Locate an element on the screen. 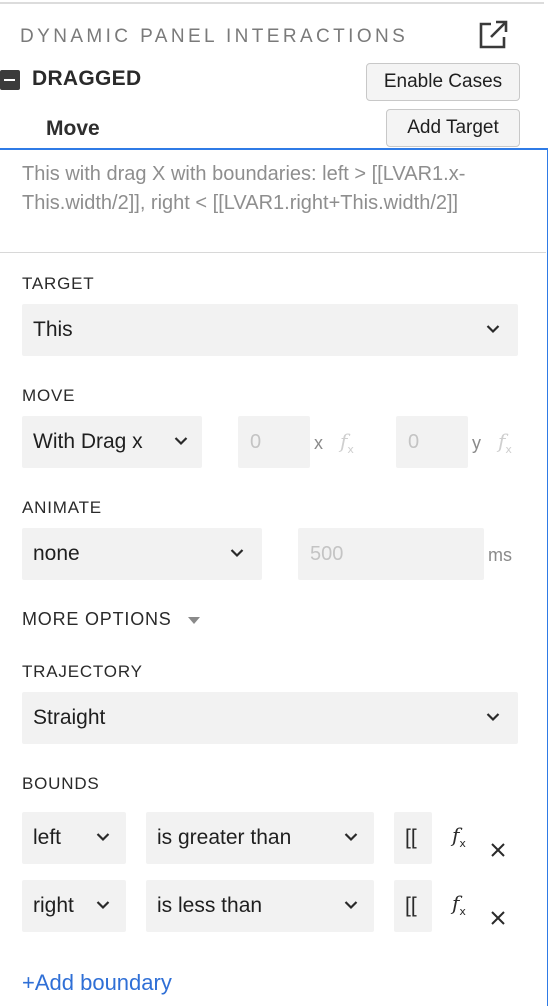  move-type-select: With Drag x is located at coordinates (112, 442).